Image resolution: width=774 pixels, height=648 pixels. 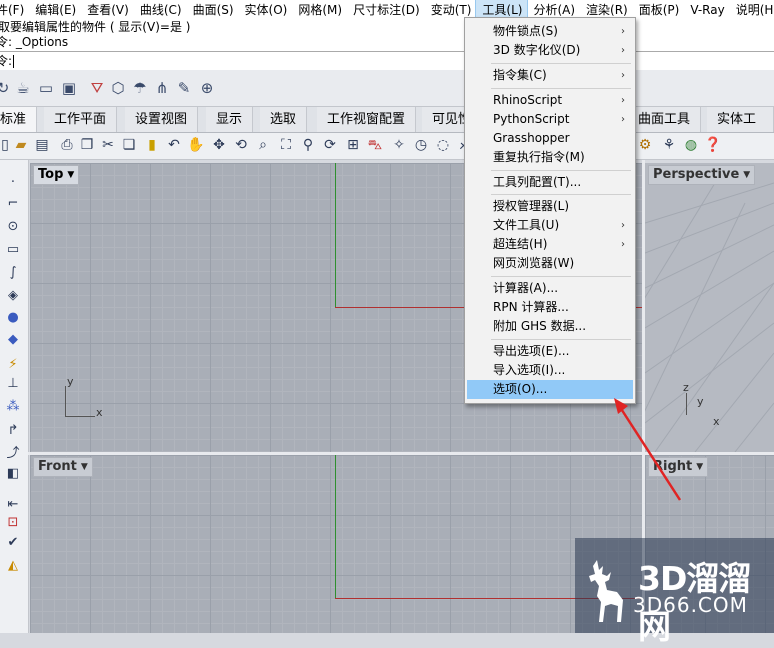 What do you see at coordinates (129, 145) in the screenshot?
I see `copy2-icon: ❏` at bounding box center [129, 145].